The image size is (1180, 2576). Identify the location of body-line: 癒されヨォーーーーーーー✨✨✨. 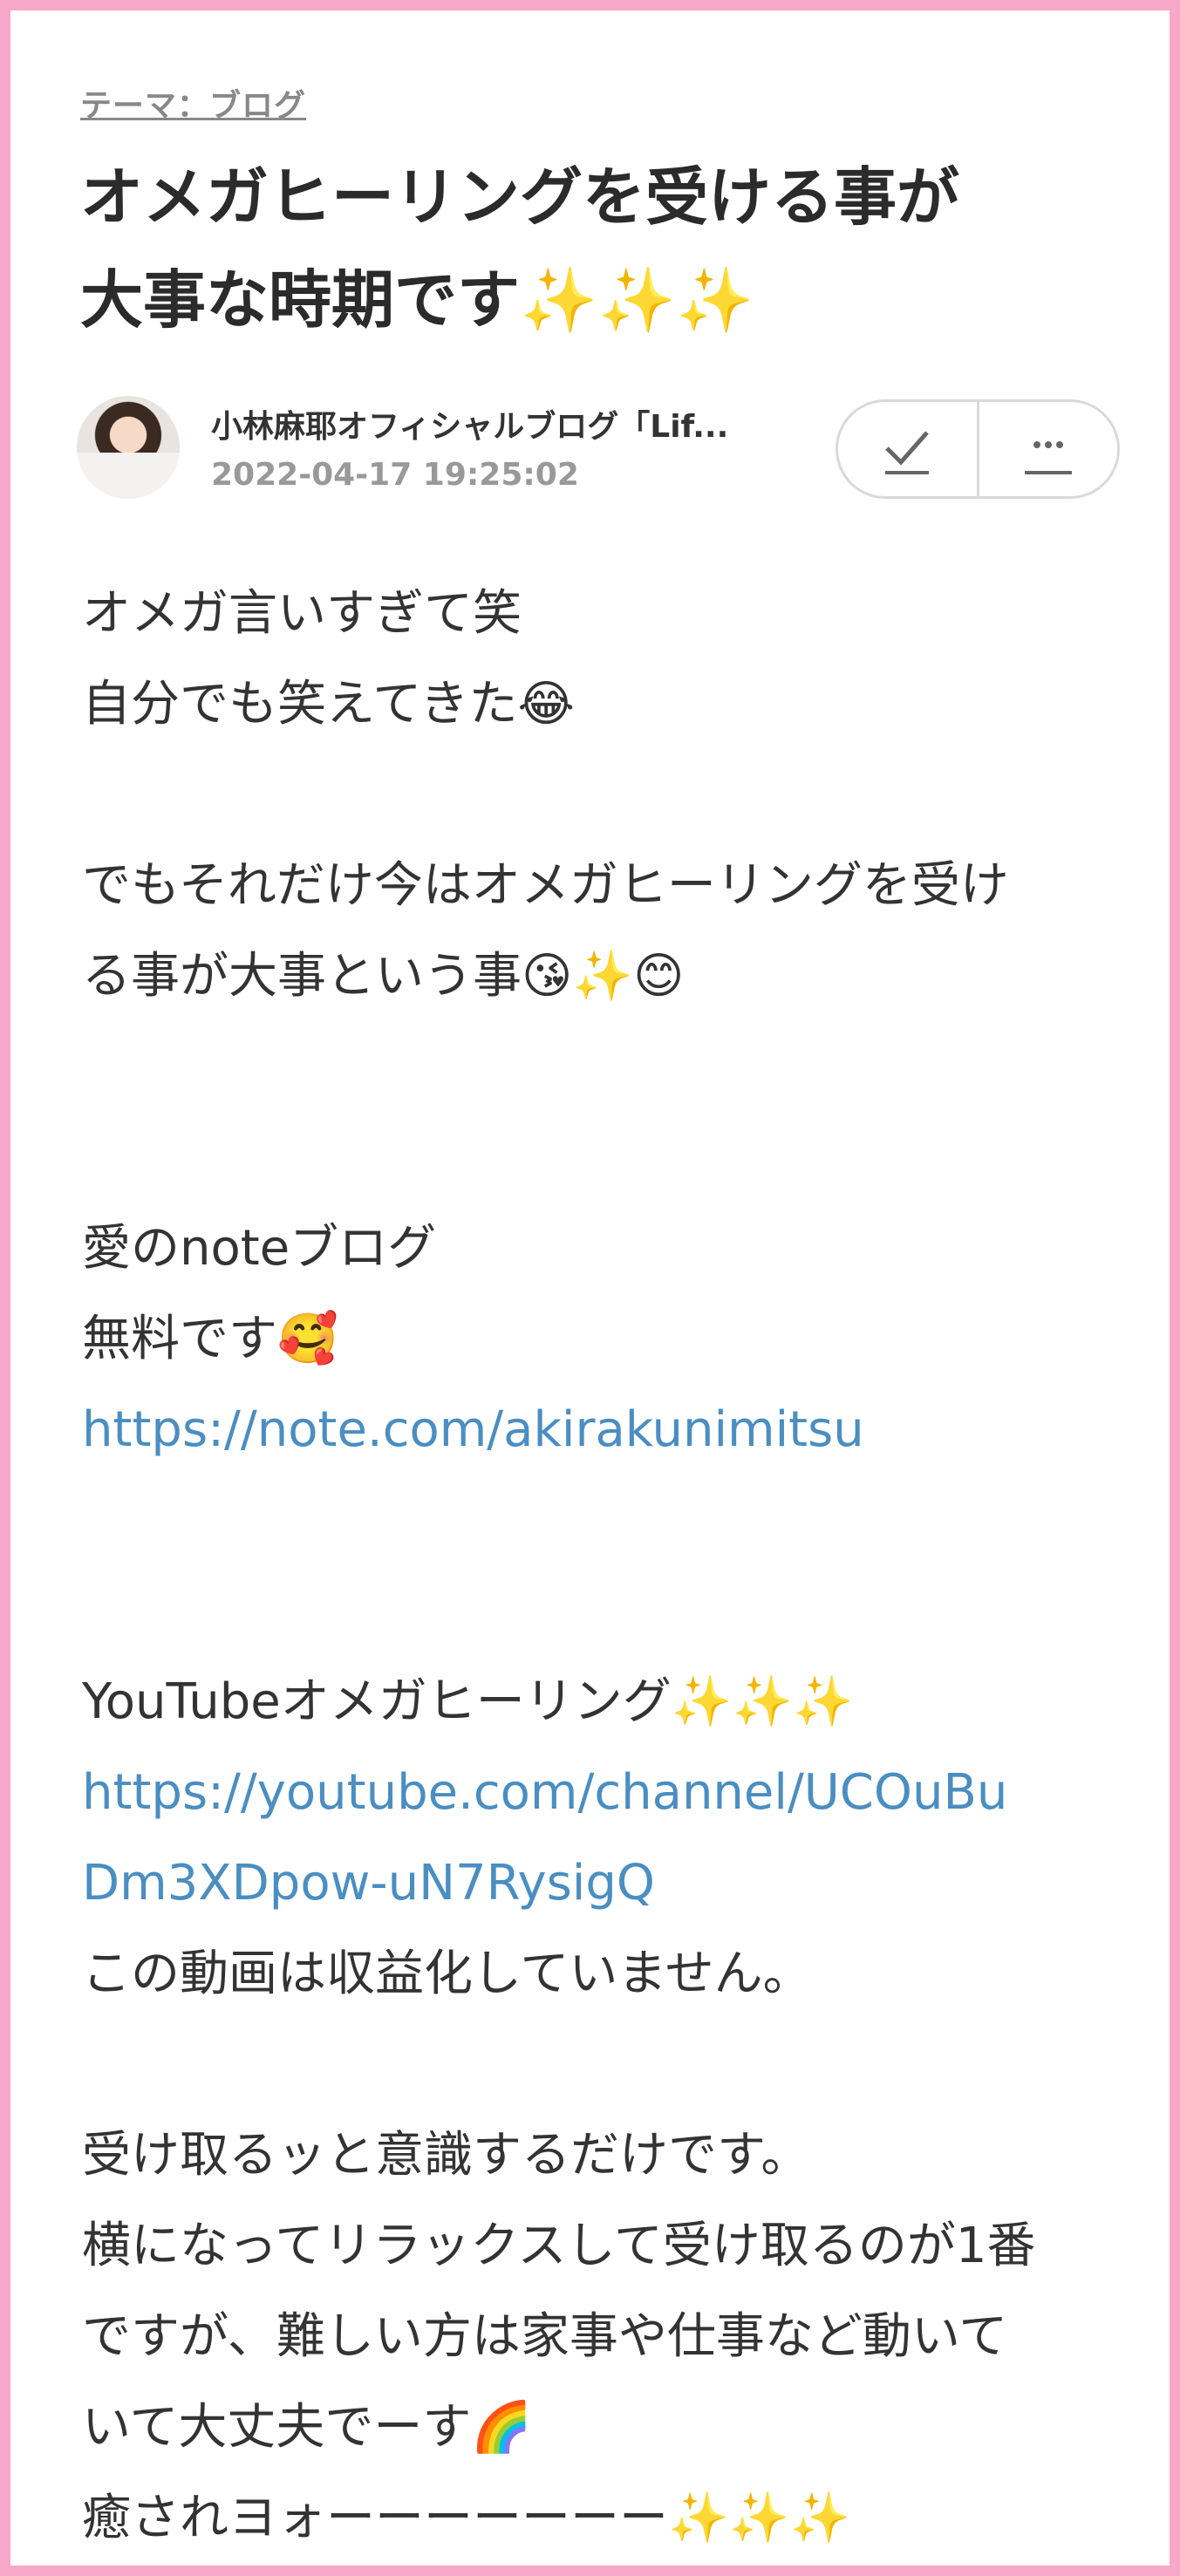
(466, 2518).